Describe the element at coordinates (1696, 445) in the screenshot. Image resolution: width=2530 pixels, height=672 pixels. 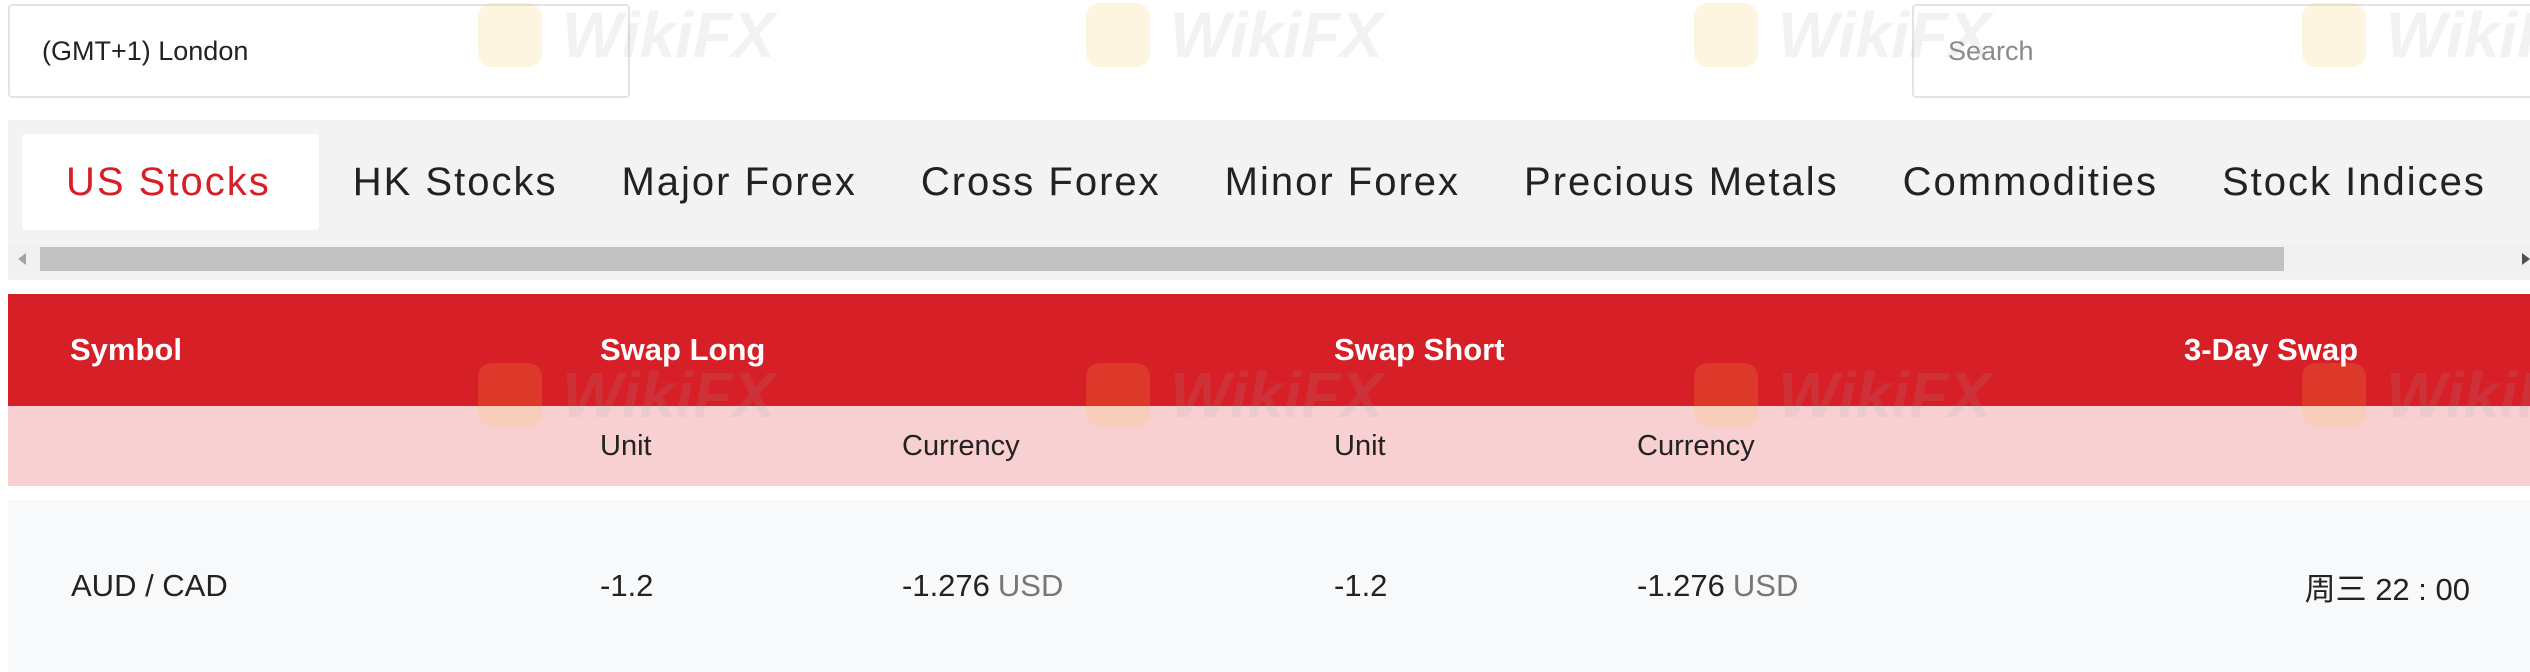
I see `subheader-short-currency: Currency` at that location.